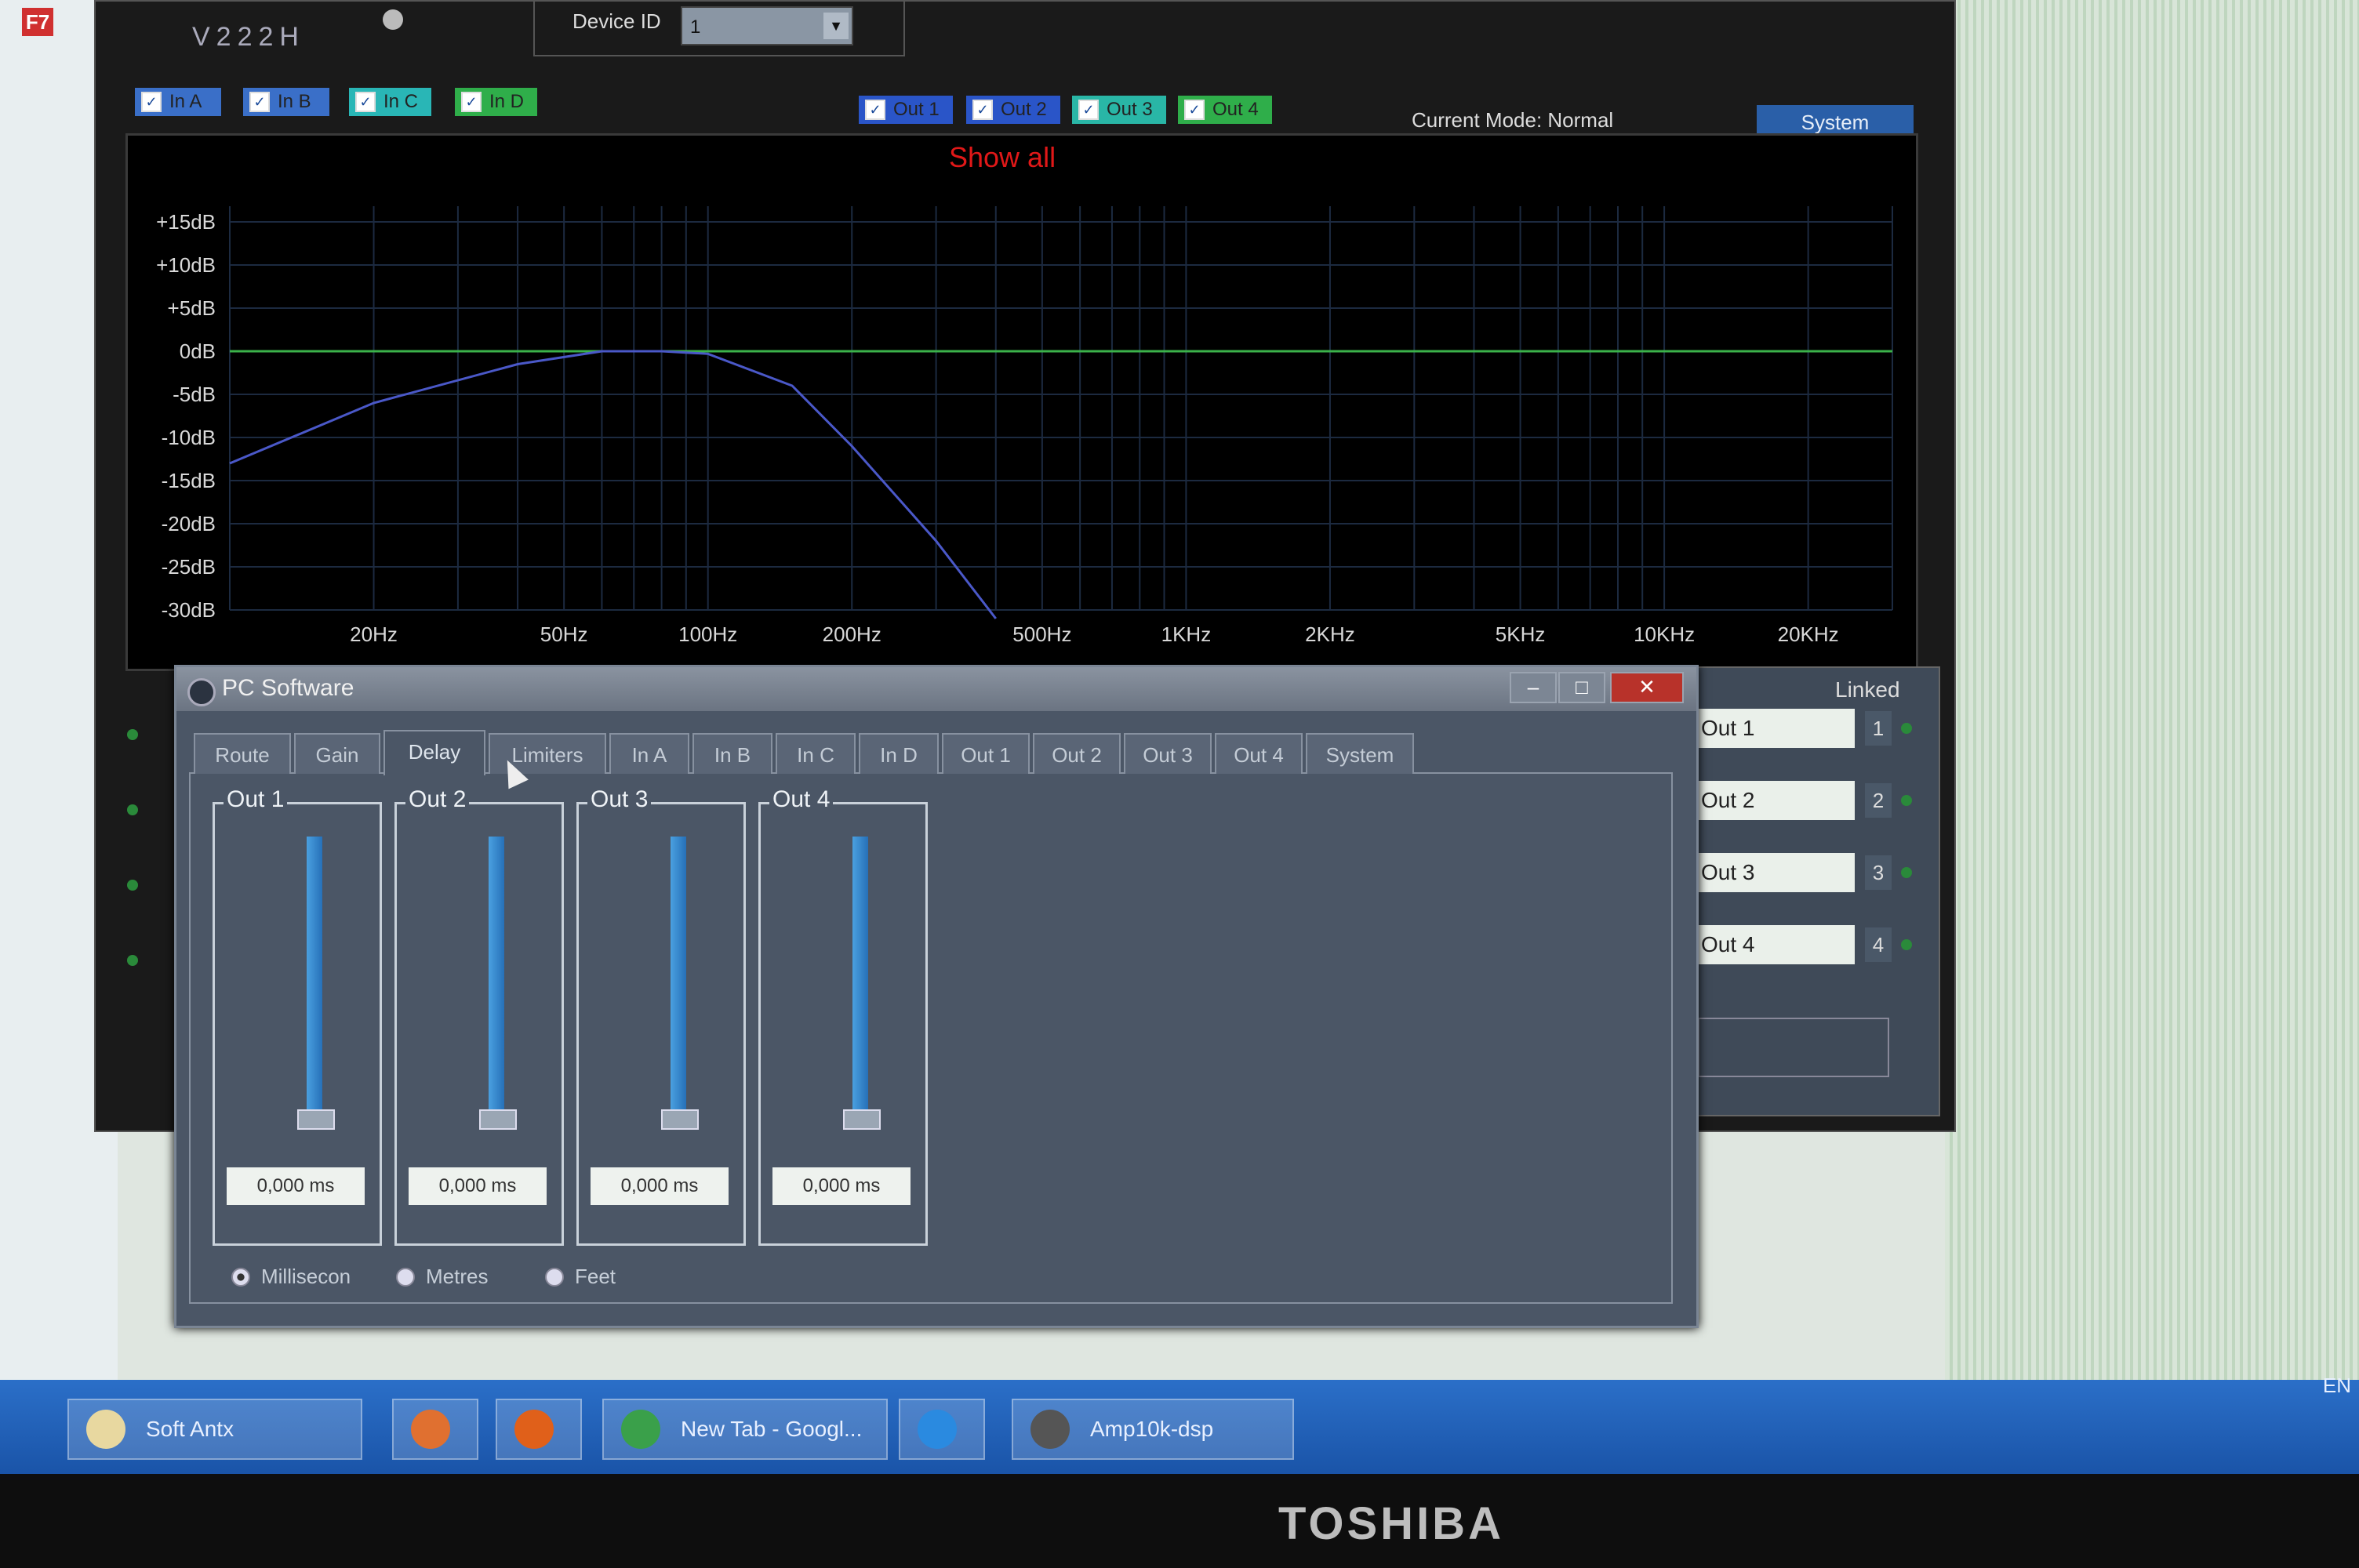  I want to click on output-checkbox-label: Out 4, so click(1235, 109).